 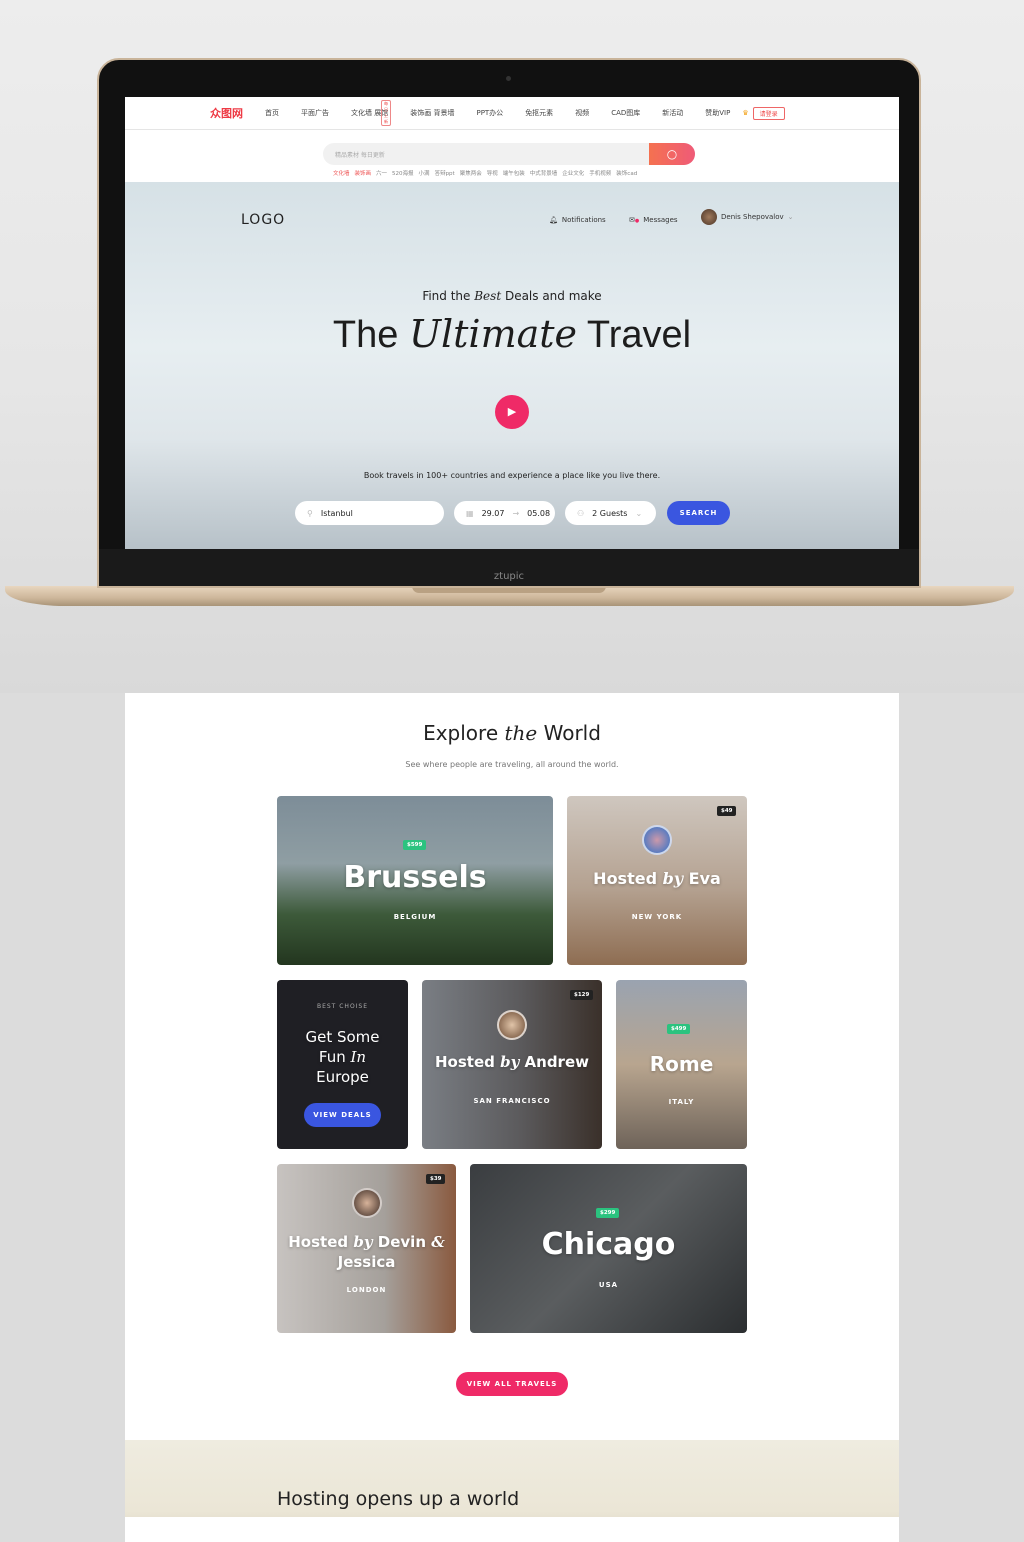 What do you see at coordinates (657, 917) in the screenshot?
I see `card-location: NEW YORK` at bounding box center [657, 917].